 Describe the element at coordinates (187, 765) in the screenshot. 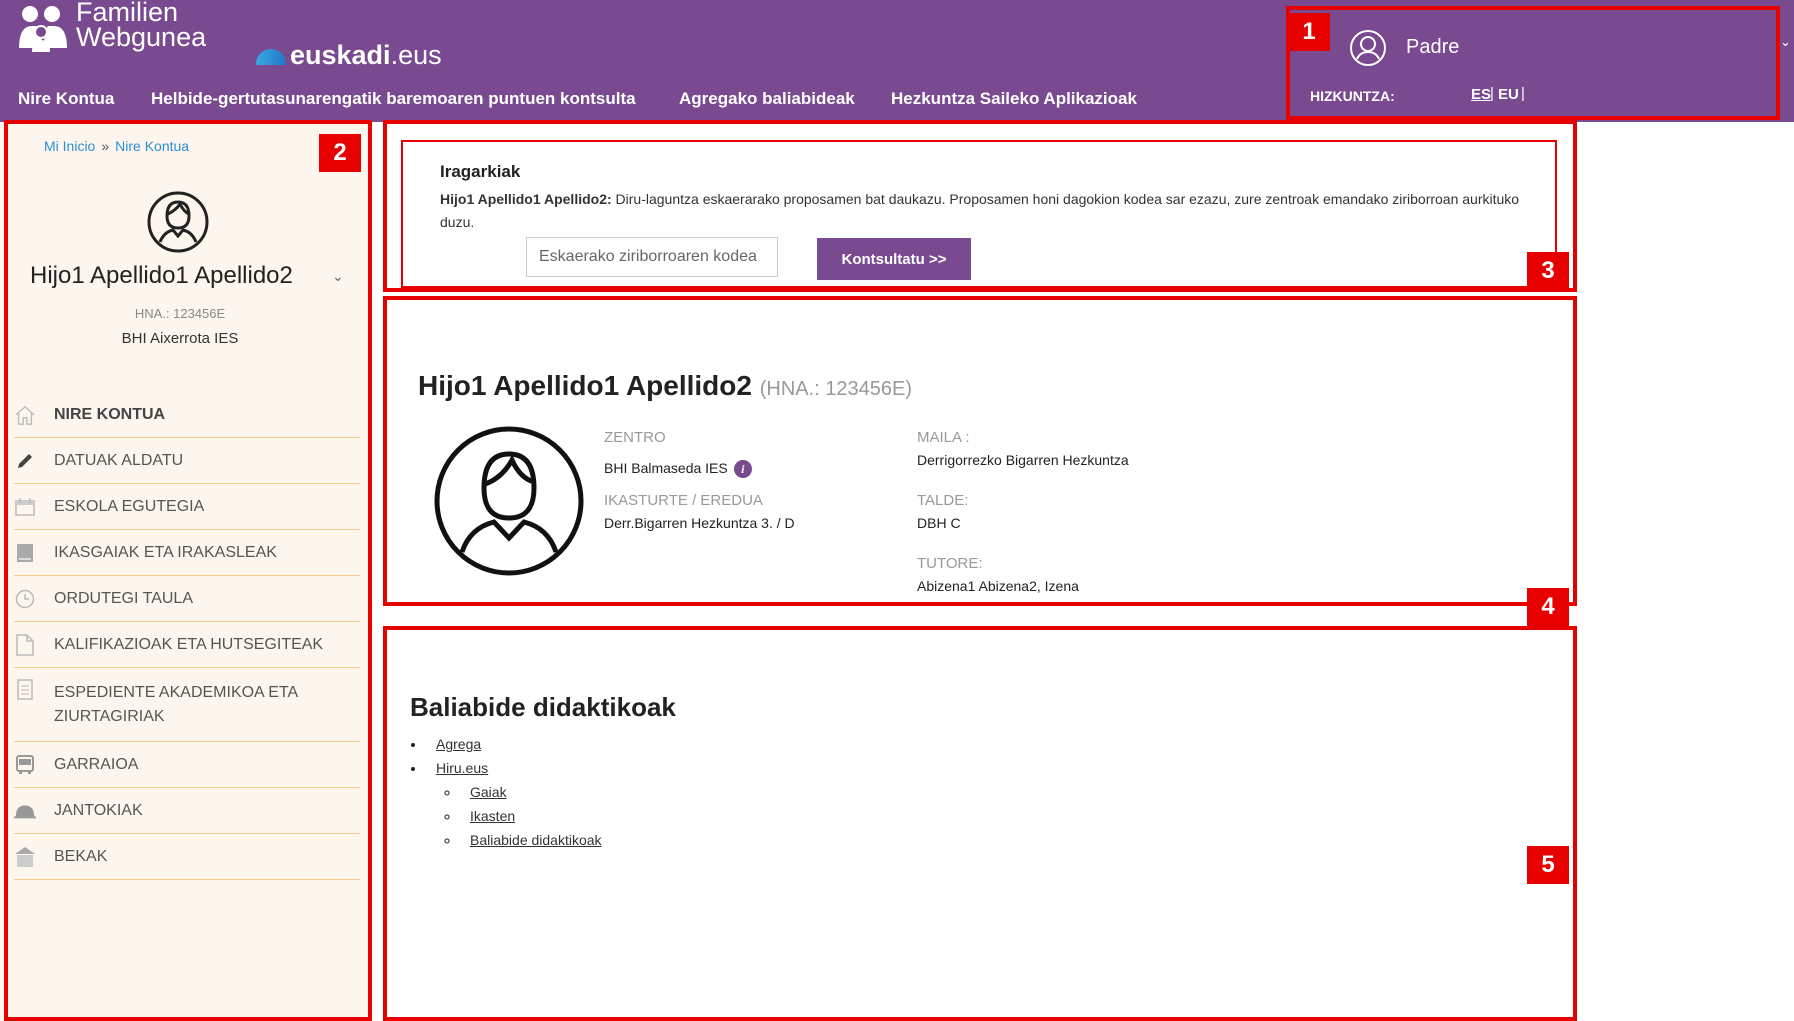

I see `sidebar-item-garraioa: GARRAIOA` at that location.